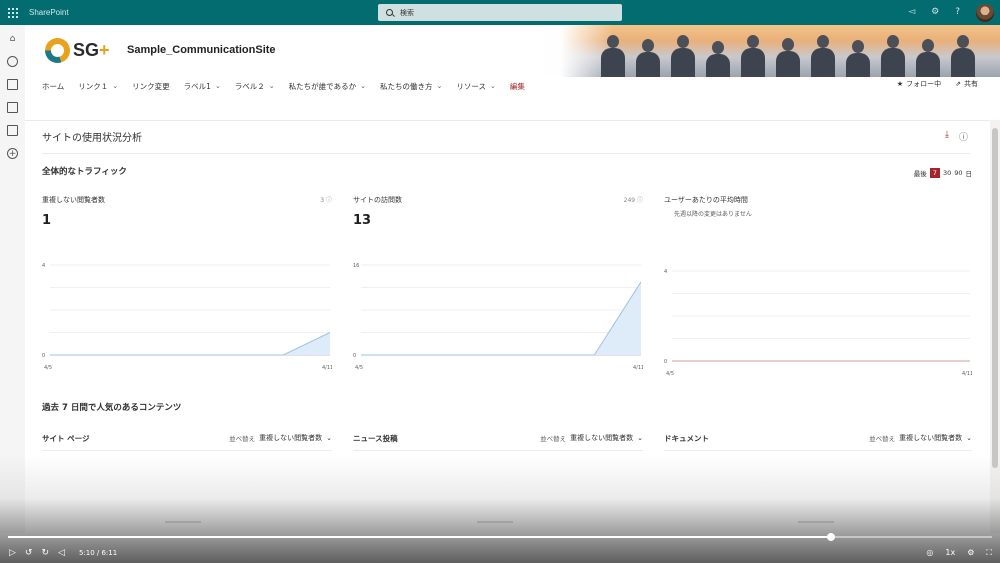  I want to click on video-time: 5:10 / 6:11, so click(98, 552).